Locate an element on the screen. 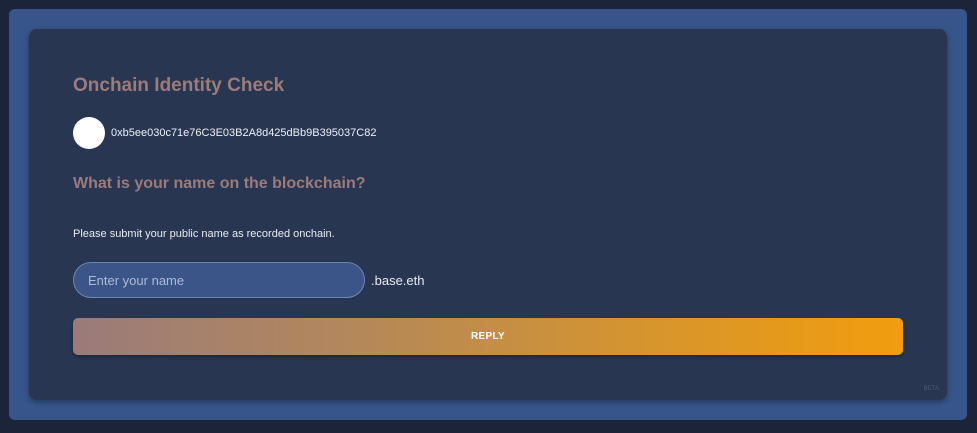 The width and height of the screenshot is (977, 433). reply-button: REPLY is located at coordinates (488, 336).